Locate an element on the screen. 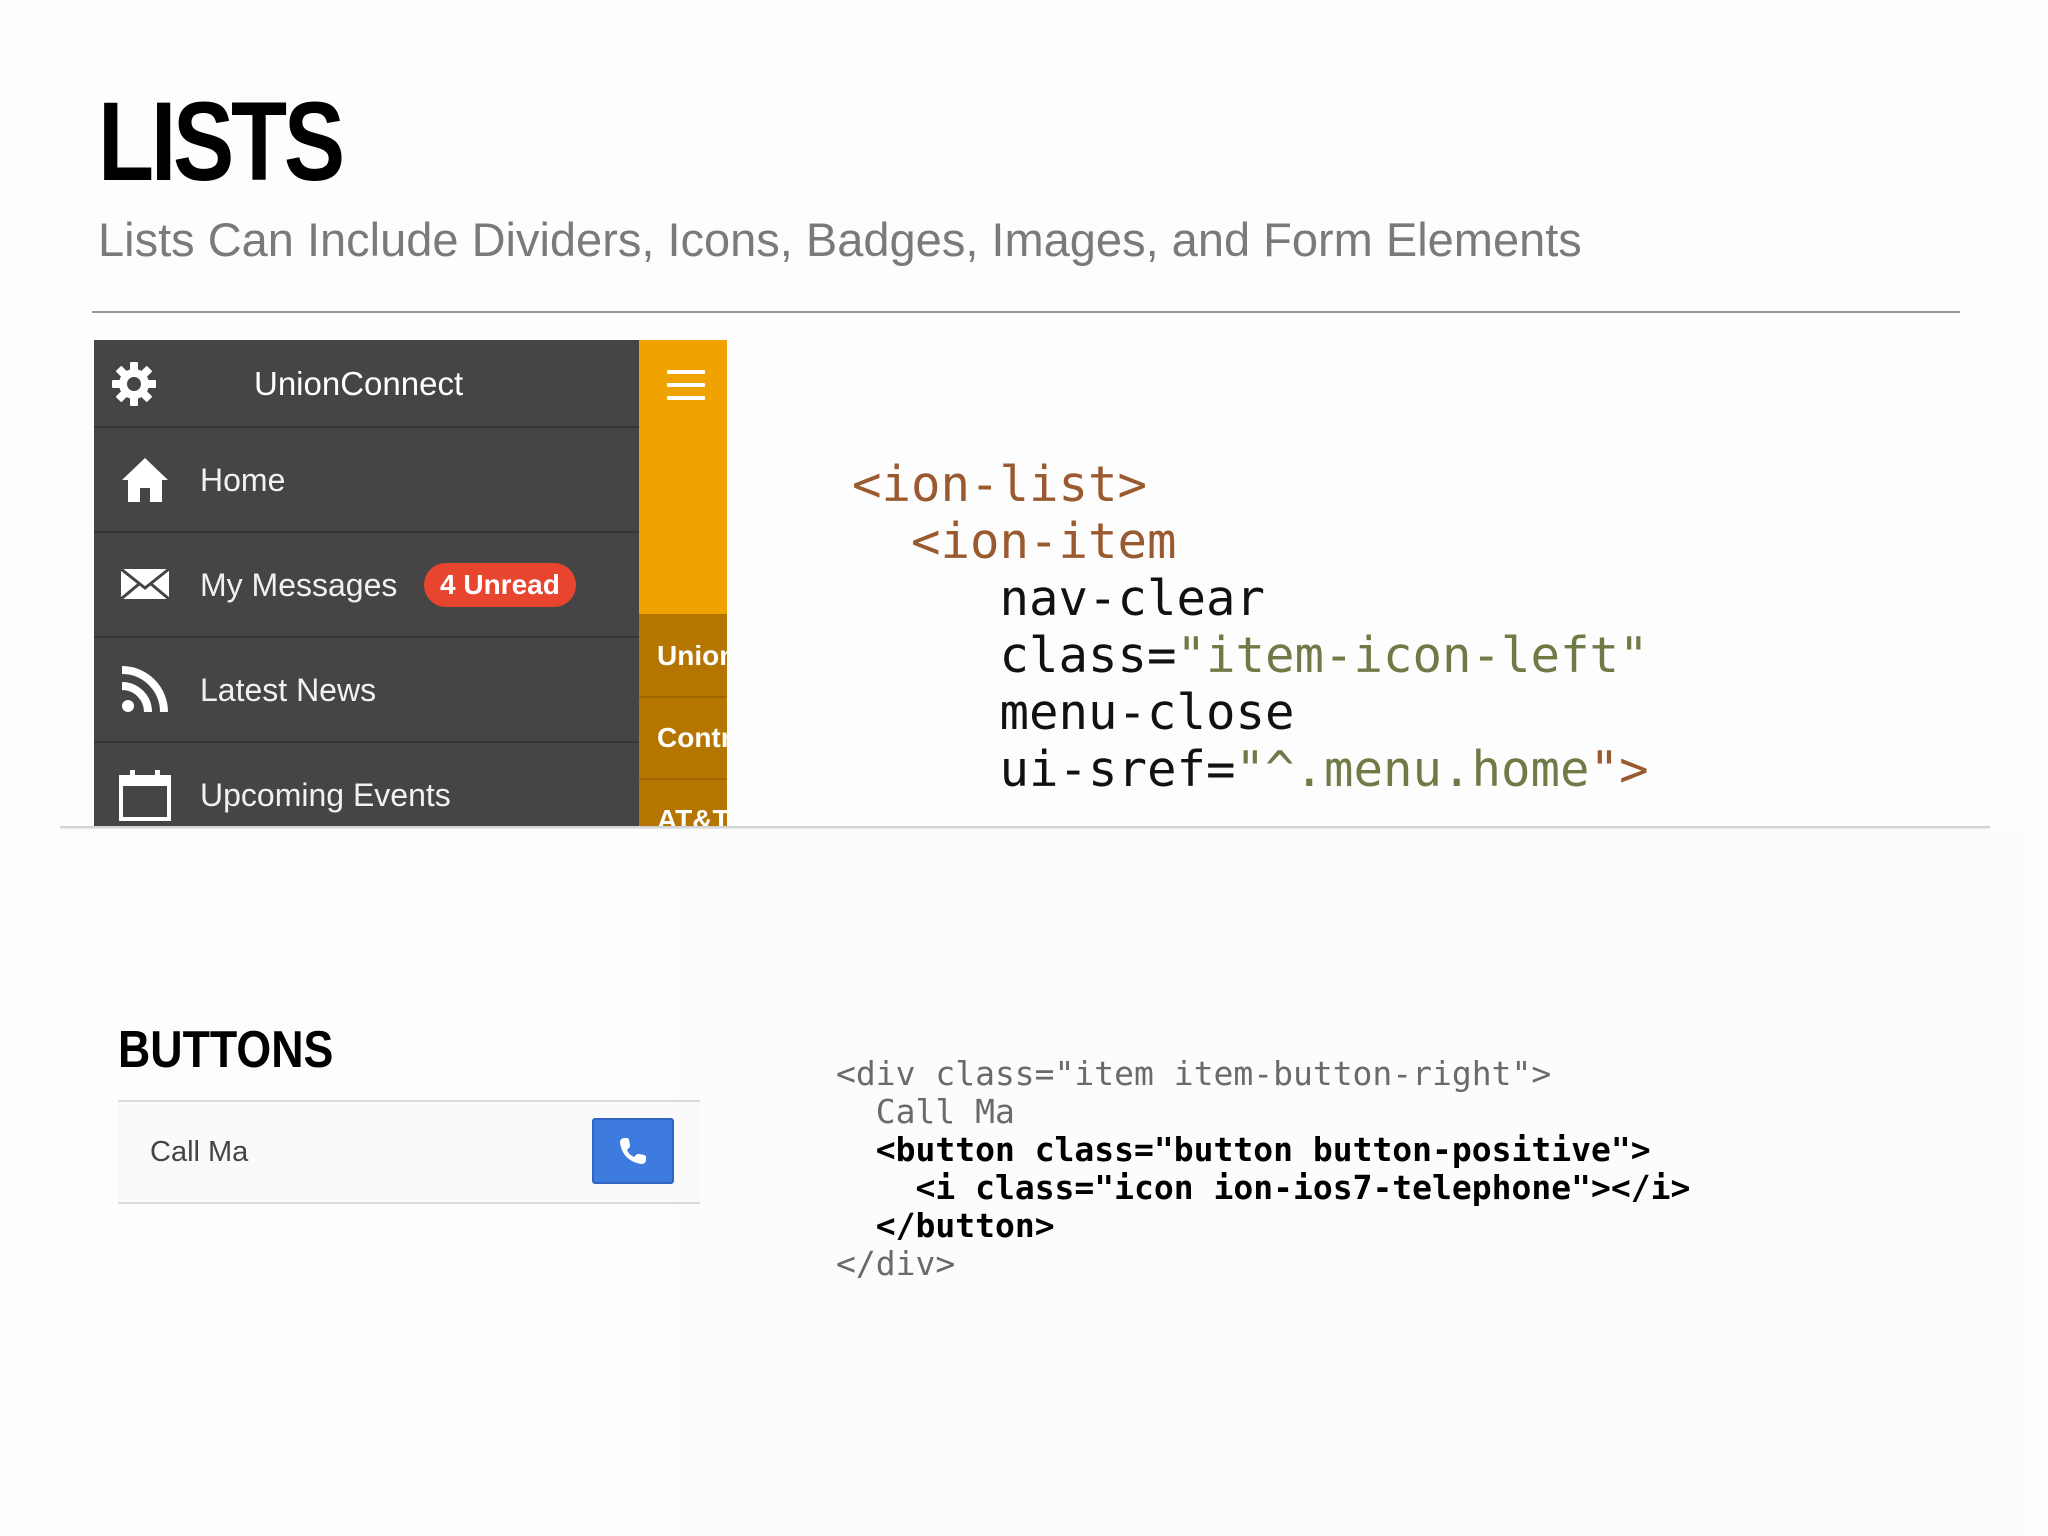  telephone-icon is located at coordinates (633, 1151).